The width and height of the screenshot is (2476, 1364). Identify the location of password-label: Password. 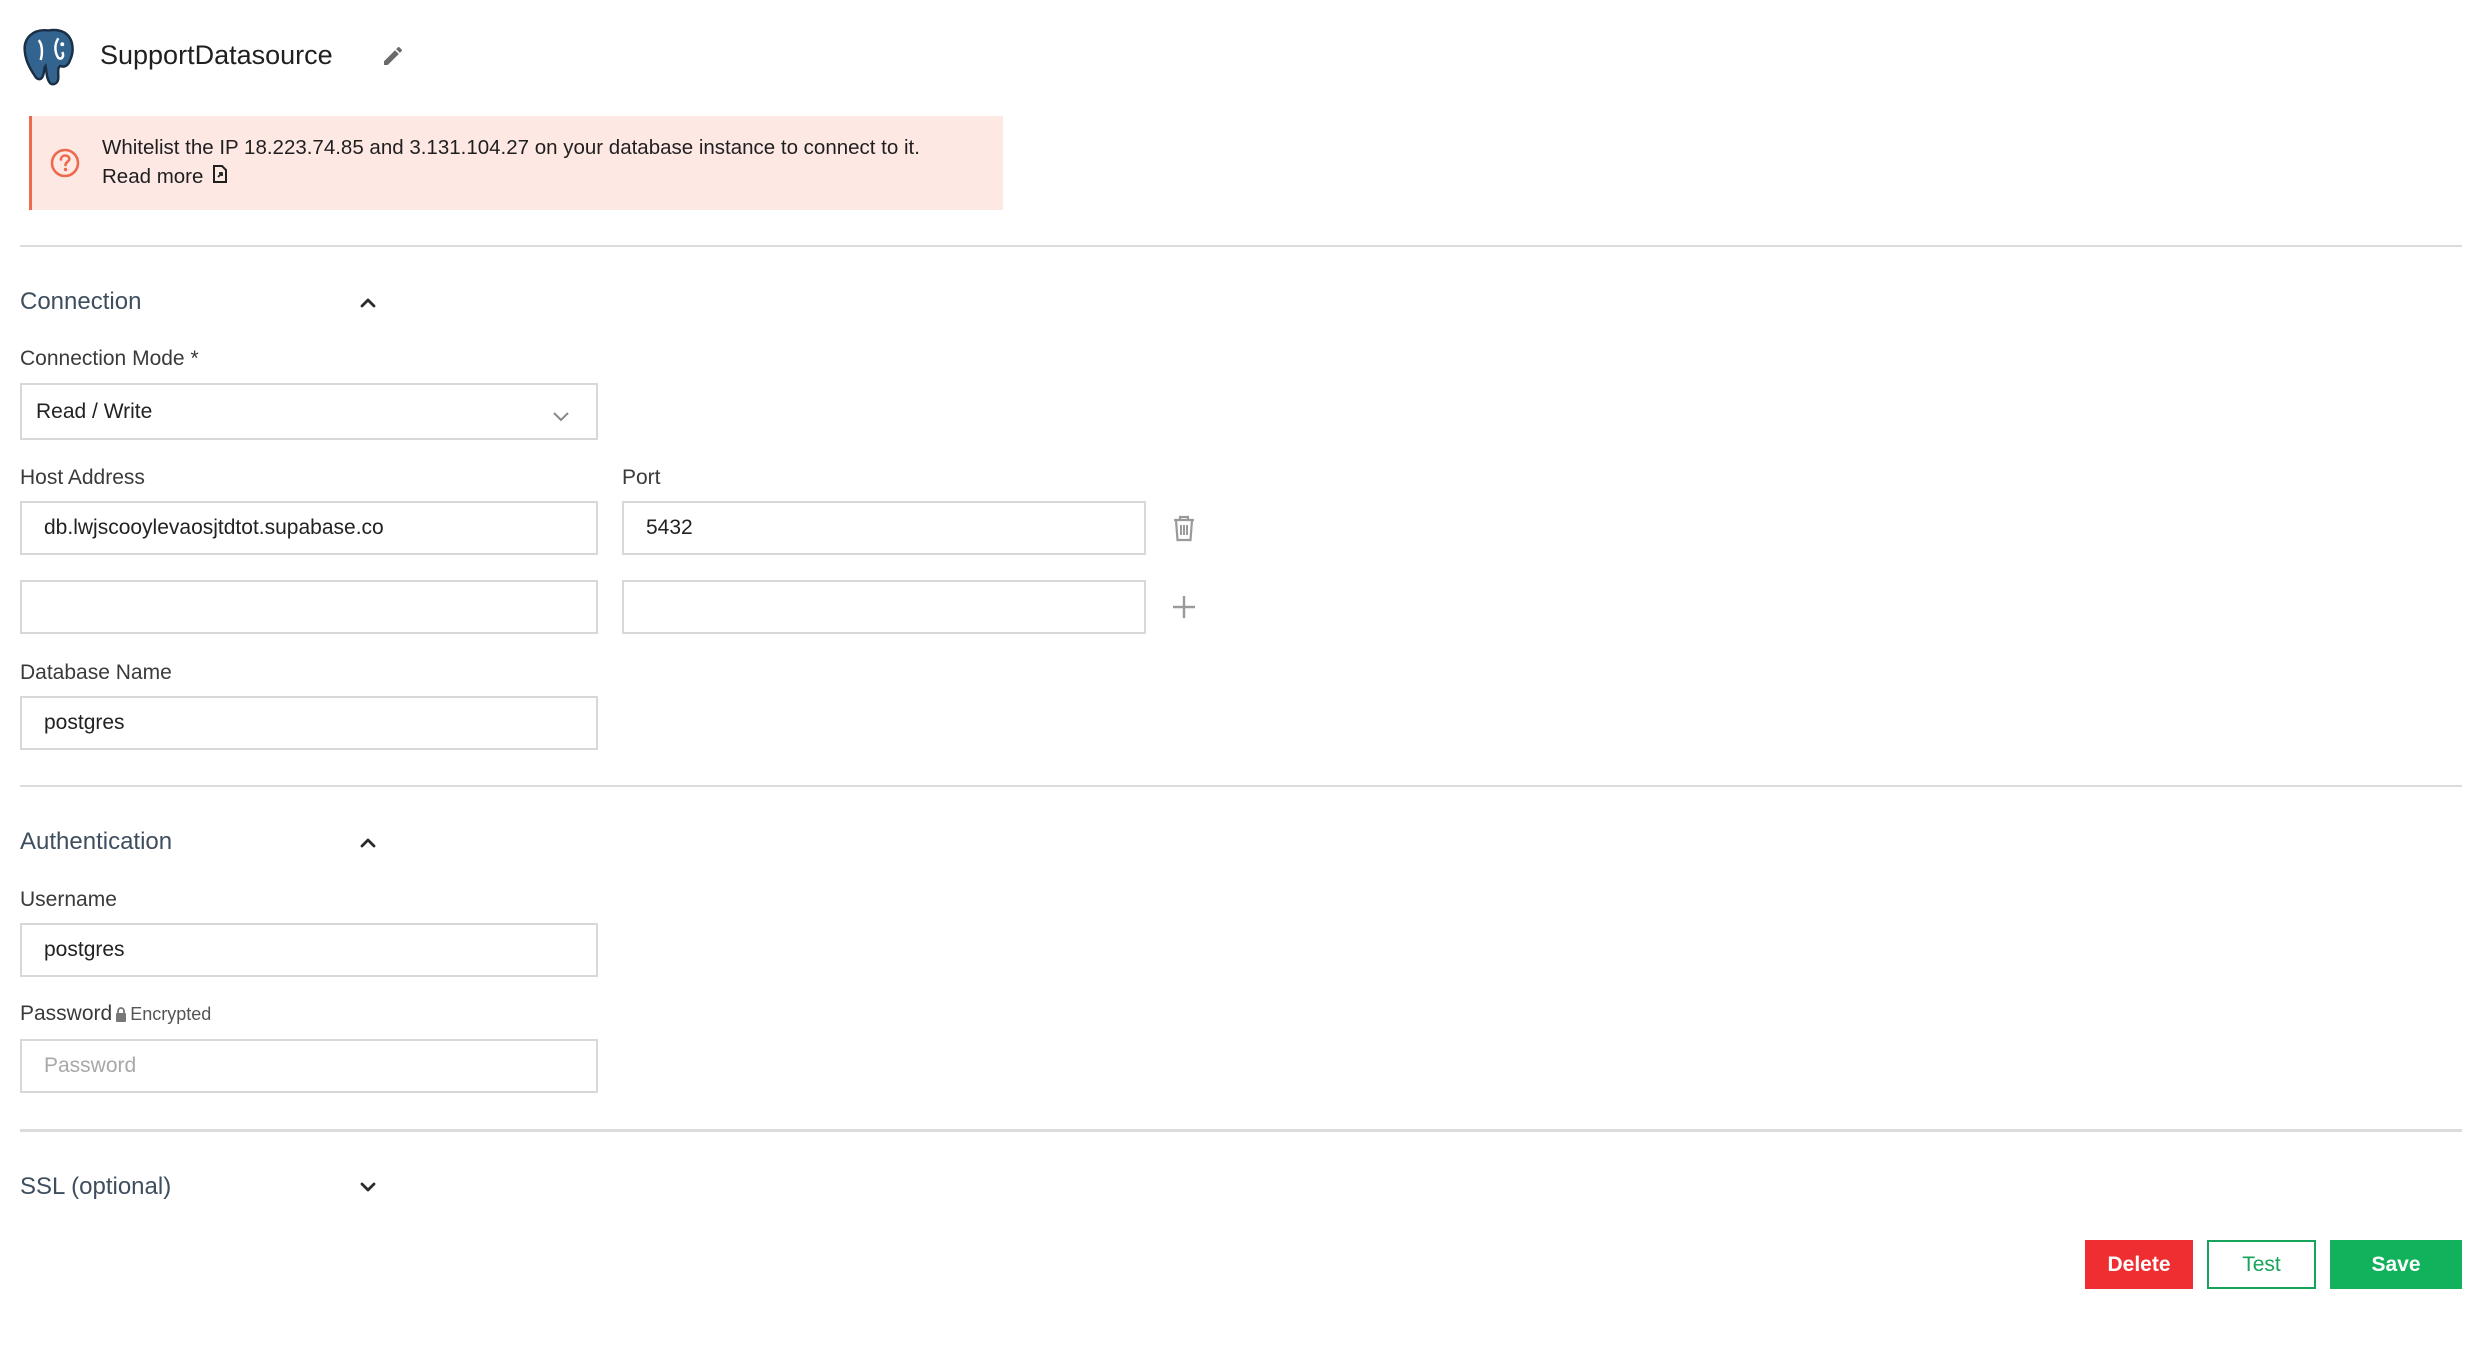
(66, 1013).